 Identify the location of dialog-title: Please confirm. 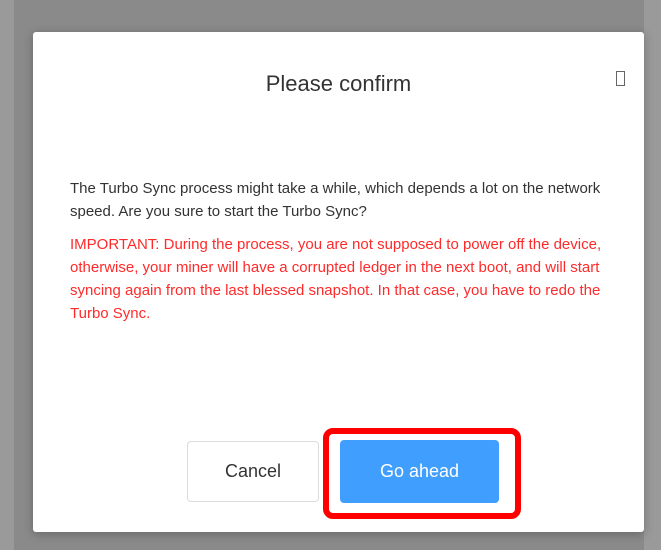
(338, 83).